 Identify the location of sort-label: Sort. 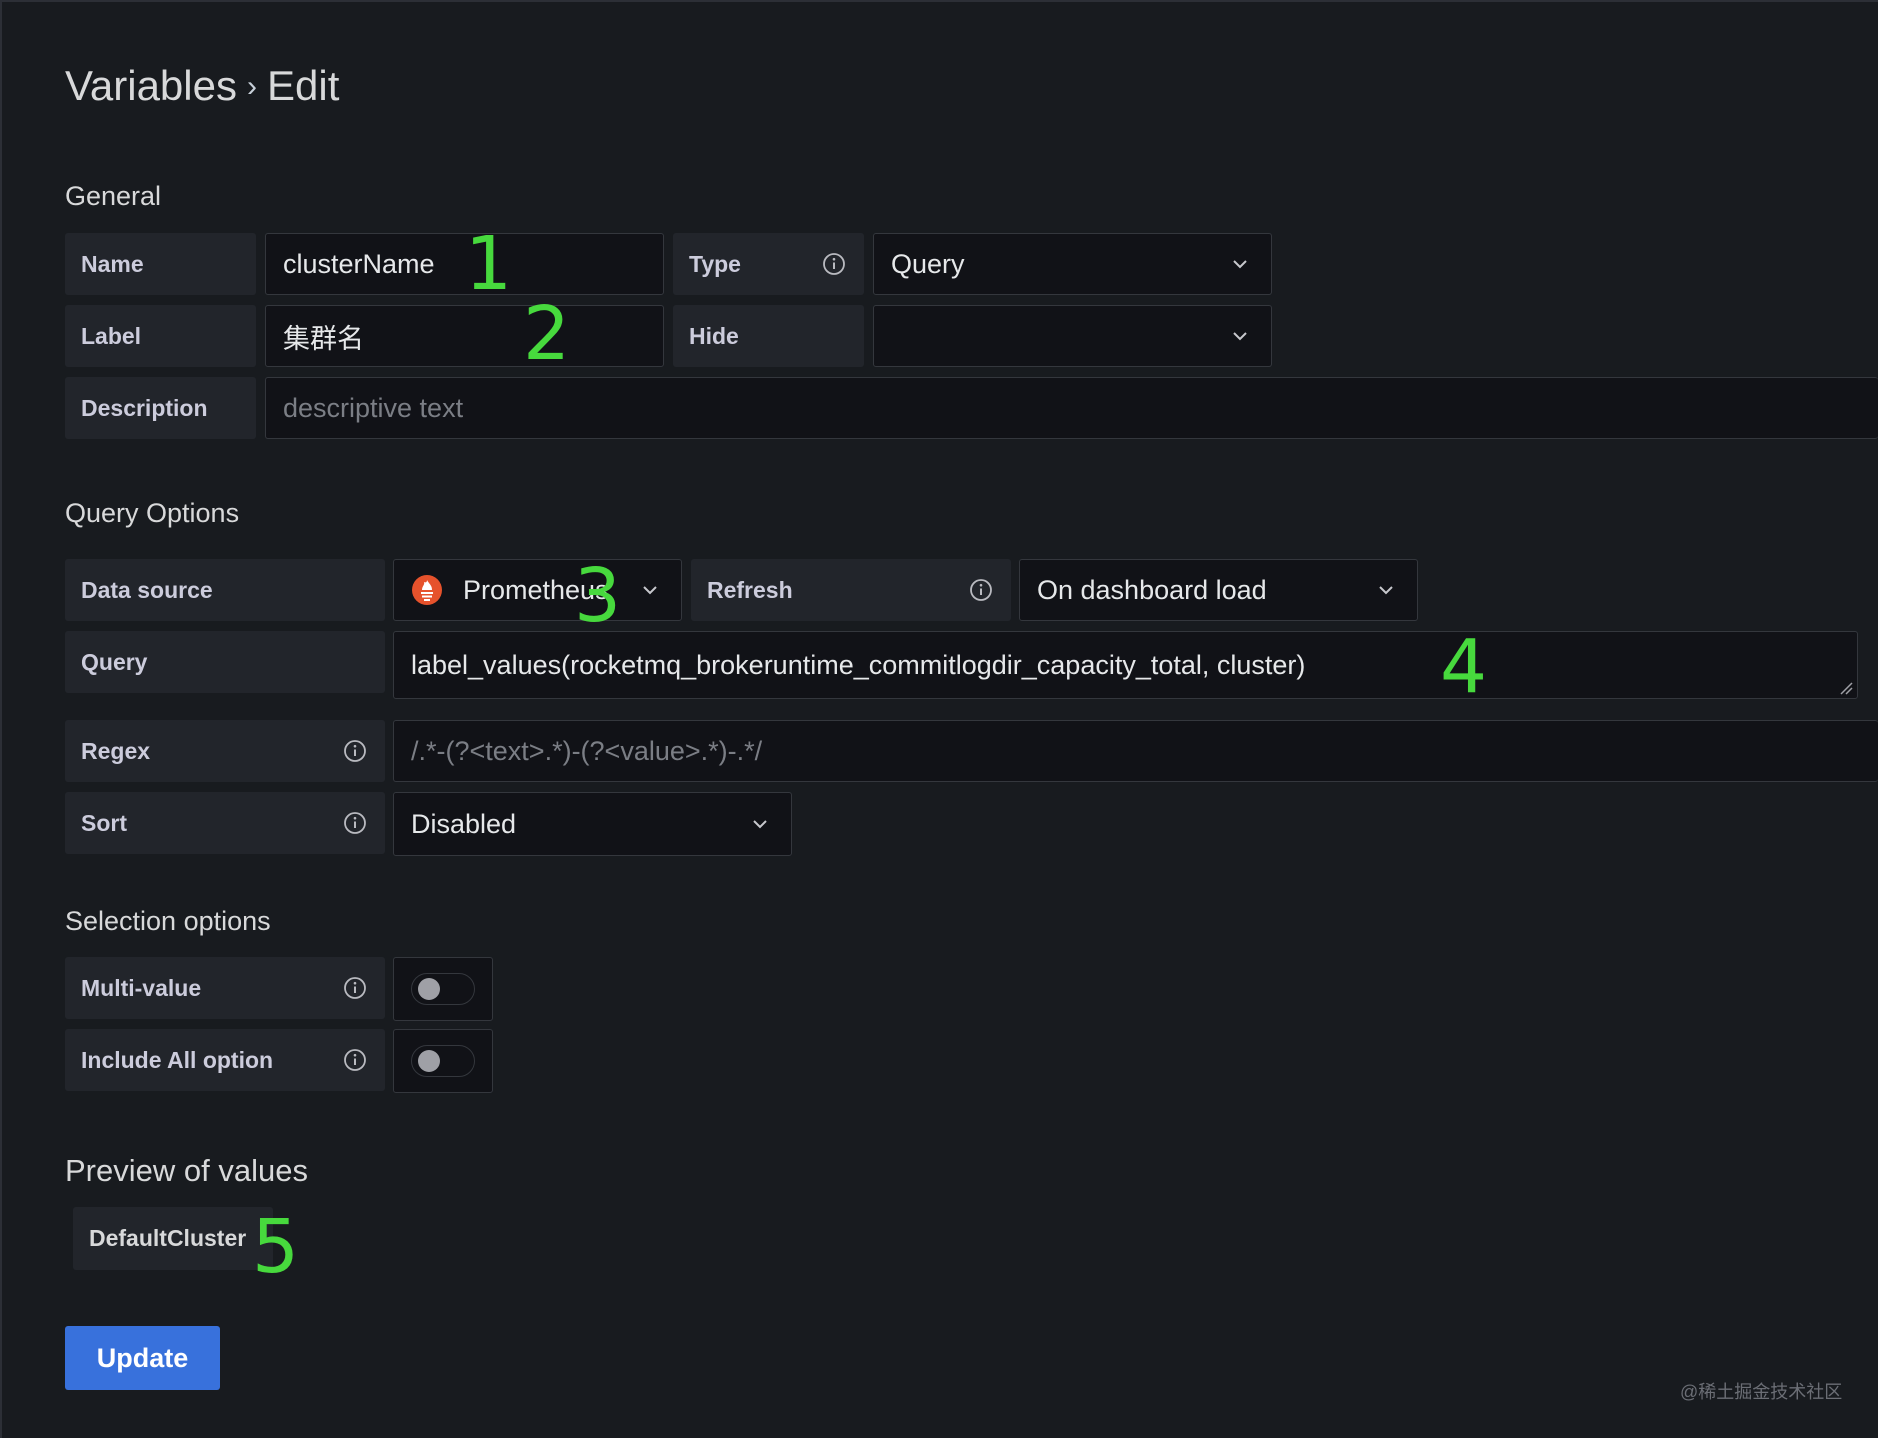
(225, 823).